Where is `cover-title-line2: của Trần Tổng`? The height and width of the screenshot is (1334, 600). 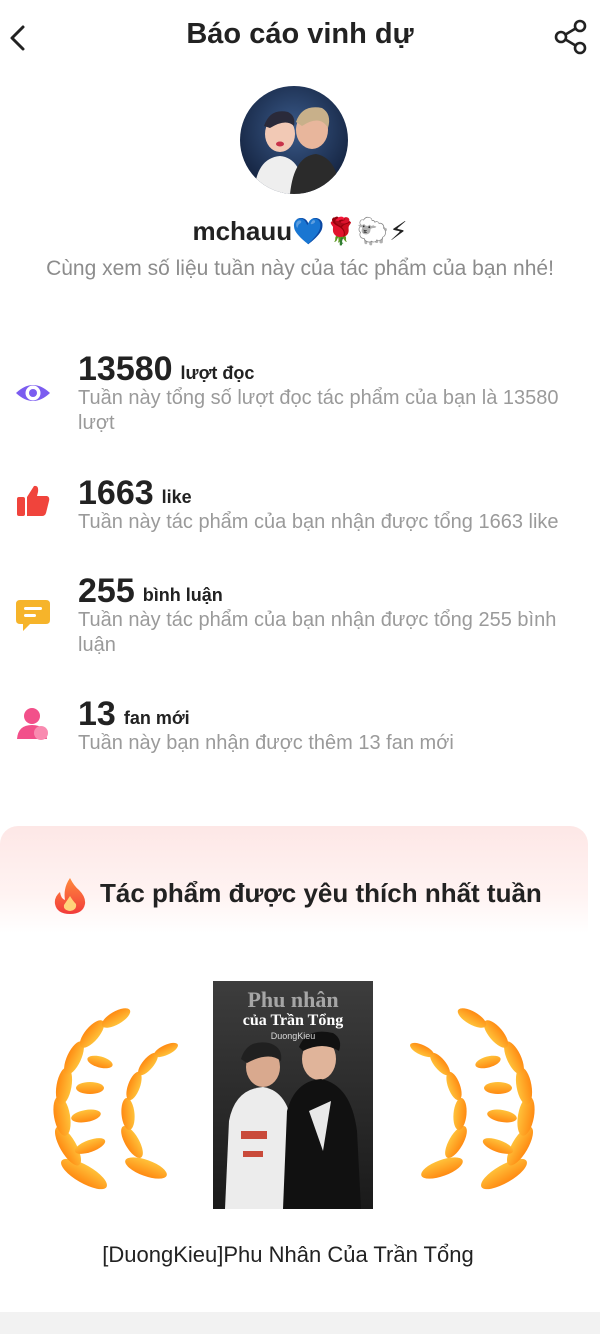
cover-title-line2: của Trần Tổng is located at coordinates (293, 1020).